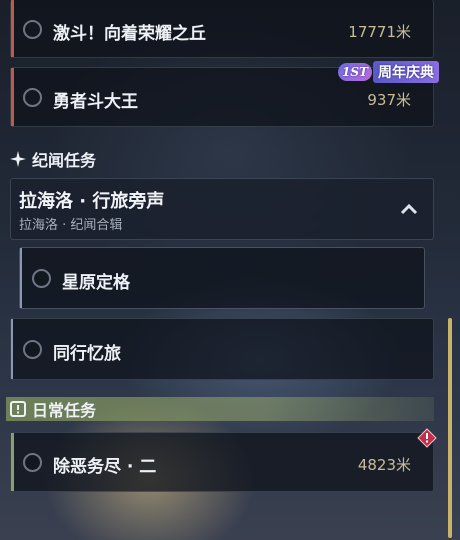 This screenshot has width=460, height=540. I want to click on alert-diamond-icon, so click(427, 438).